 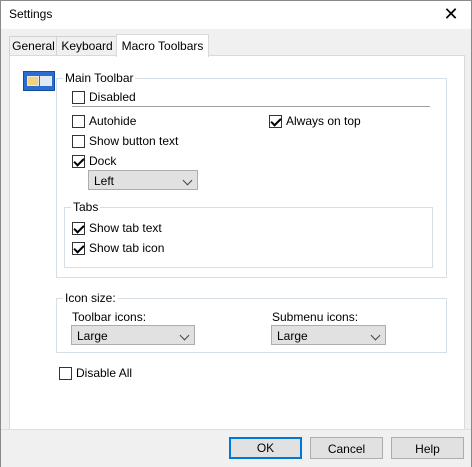 What do you see at coordinates (65, 373) in the screenshot?
I see `disable-all-check-box` at bounding box center [65, 373].